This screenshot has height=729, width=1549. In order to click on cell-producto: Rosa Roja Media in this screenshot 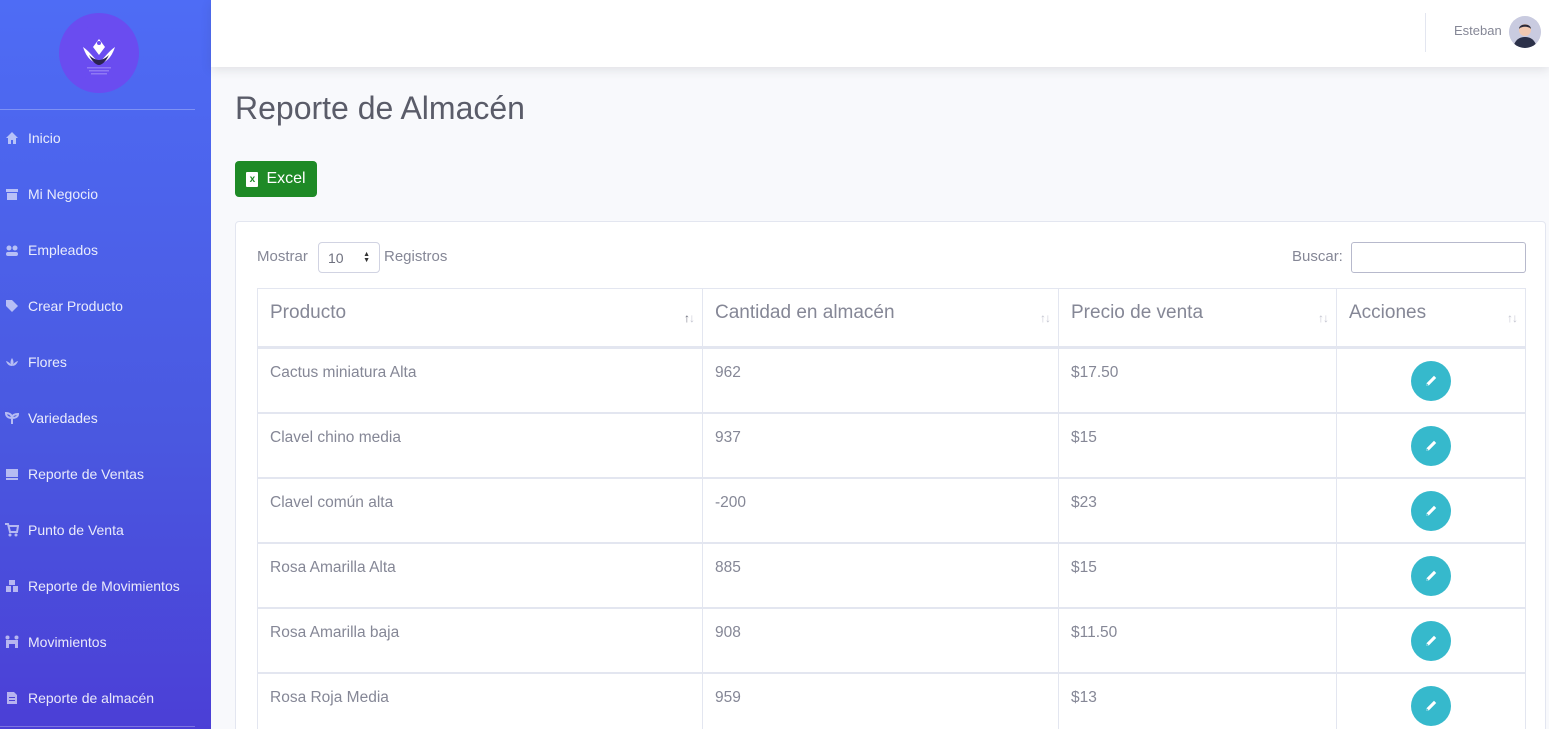, I will do `click(480, 701)`.